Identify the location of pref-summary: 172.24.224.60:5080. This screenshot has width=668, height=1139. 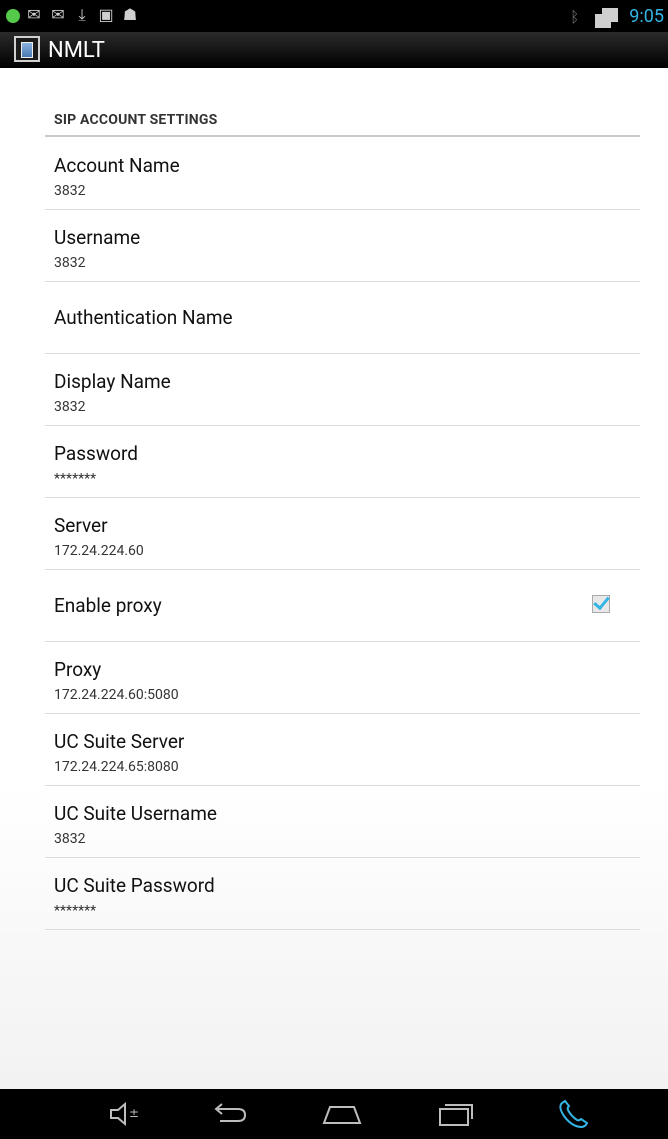
(116, 695).